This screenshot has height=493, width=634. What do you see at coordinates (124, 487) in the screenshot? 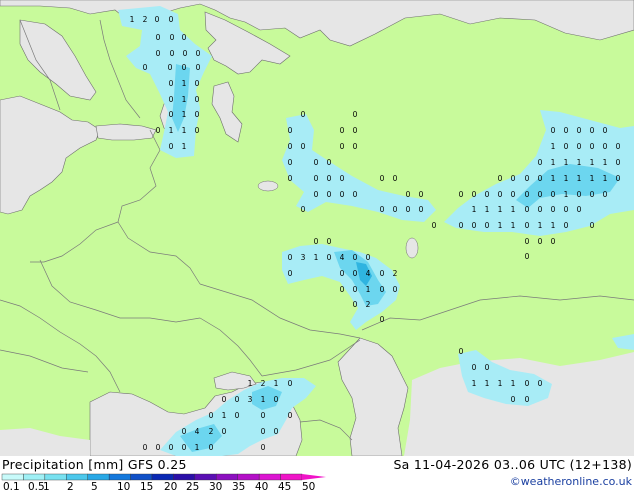
I see `legend-tick-label: 10` at bounding box center [124, 487].